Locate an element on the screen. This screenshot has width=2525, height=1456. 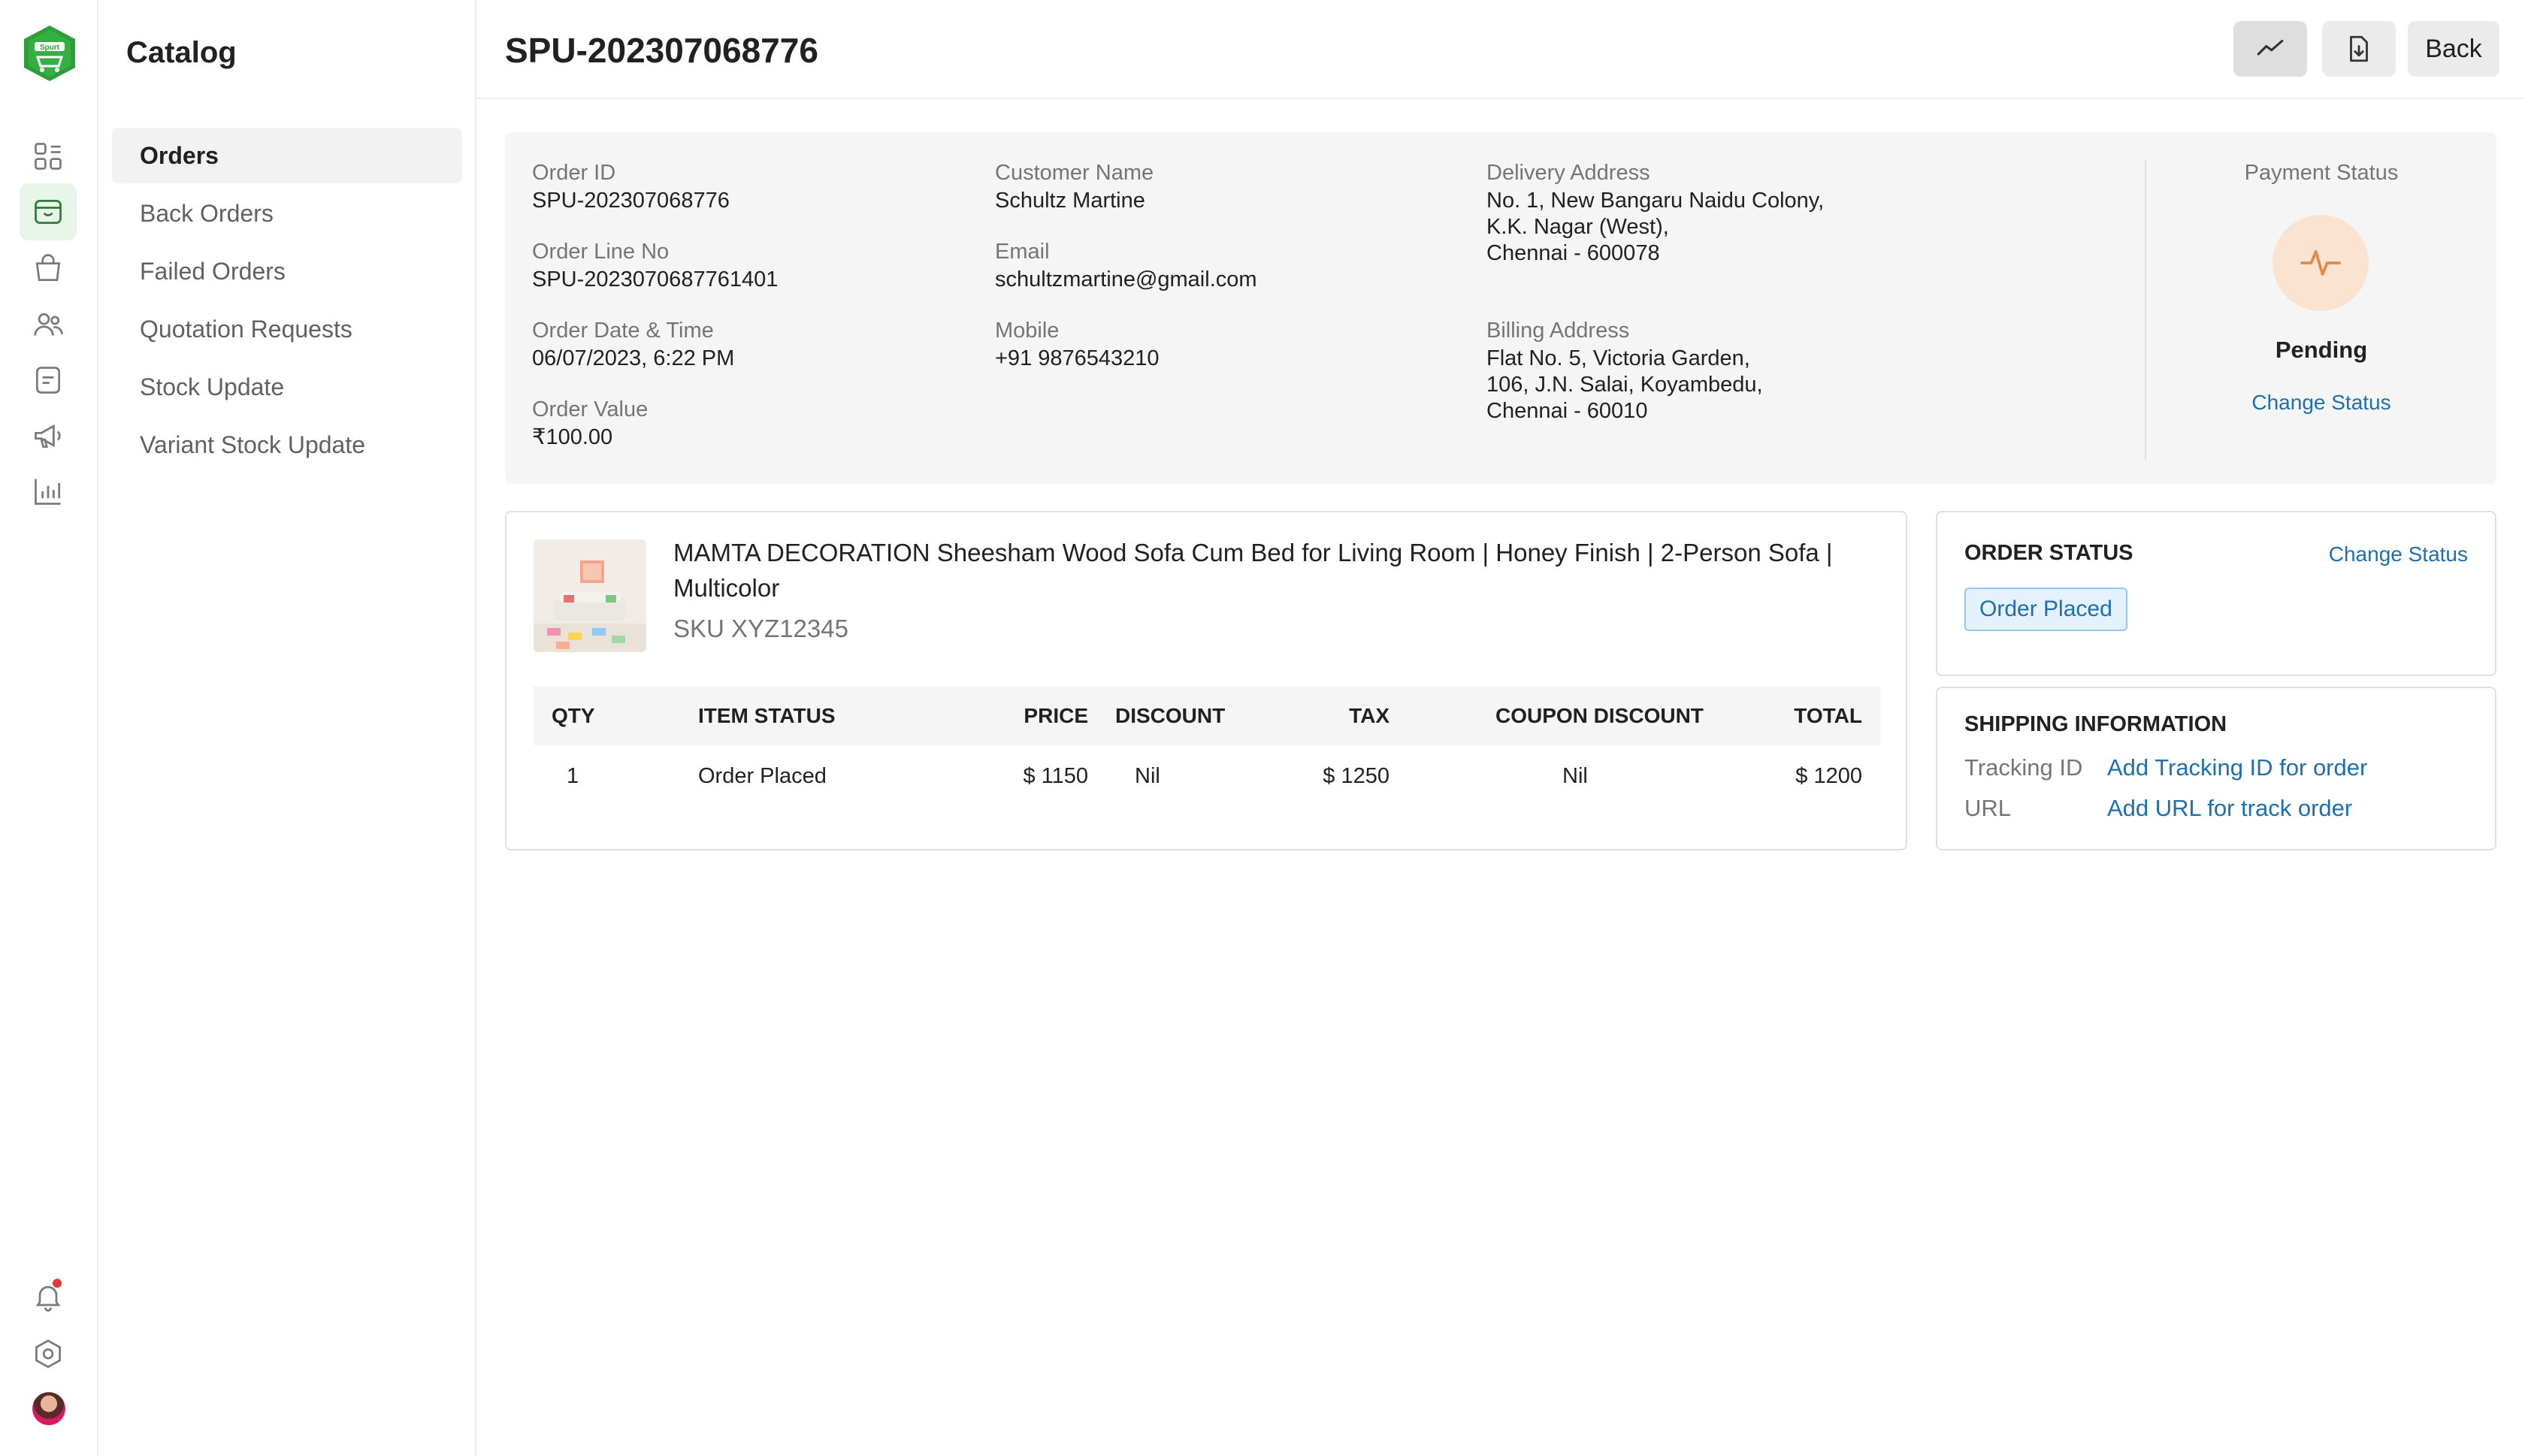
shopping-bag-icon is located at coordinates (48, 268).